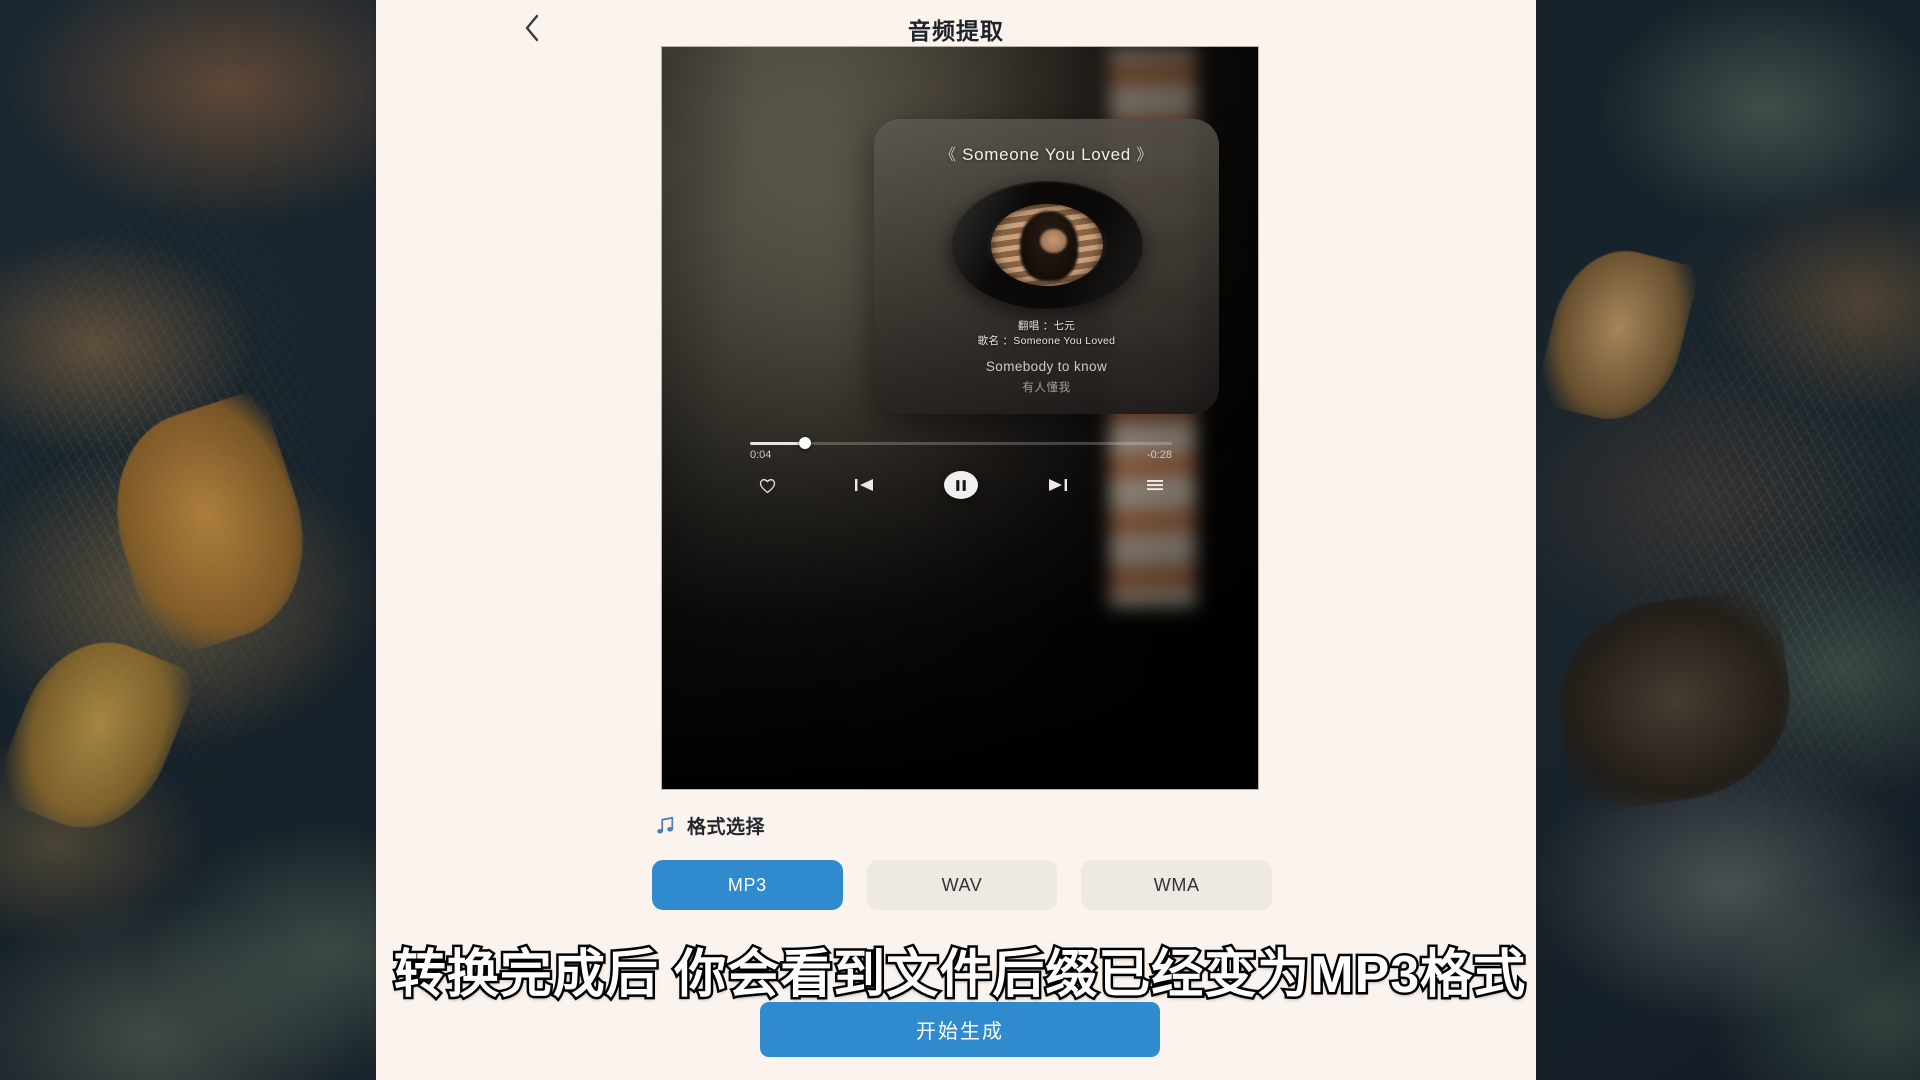 The width and height of the screenshot is (1920, 1080). What do you see at coordinates (1046, 366) in the screenshot?
I see `lyric-line-english: Somebody to know` at bounding box center [1046, 366].